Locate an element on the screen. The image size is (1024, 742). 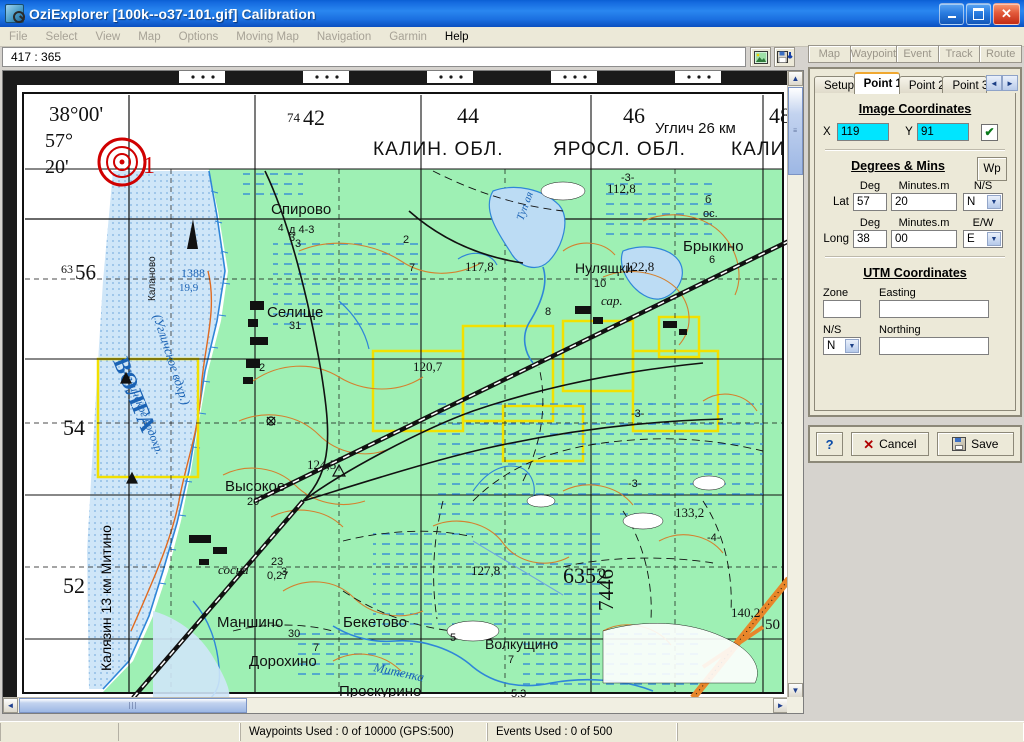
svg-text: 54 is located at coordinates (74, 427).